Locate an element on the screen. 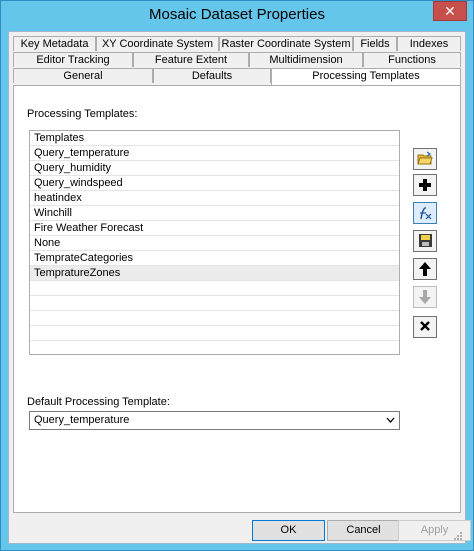  processing-templates-label: Processing Templates: is located at coordinates (82, 114).